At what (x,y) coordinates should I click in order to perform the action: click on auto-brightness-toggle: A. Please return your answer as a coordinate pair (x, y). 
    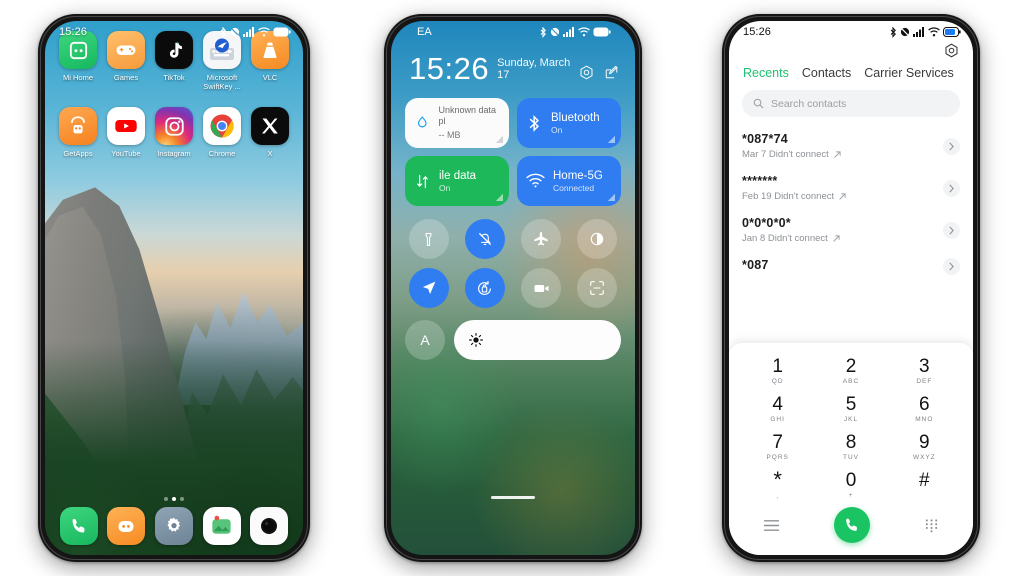
    Looking at the image, I should click on (425, 340).